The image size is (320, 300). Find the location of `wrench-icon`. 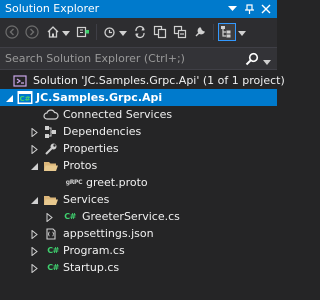

wrench-icon is located at coordinates (51, 148).